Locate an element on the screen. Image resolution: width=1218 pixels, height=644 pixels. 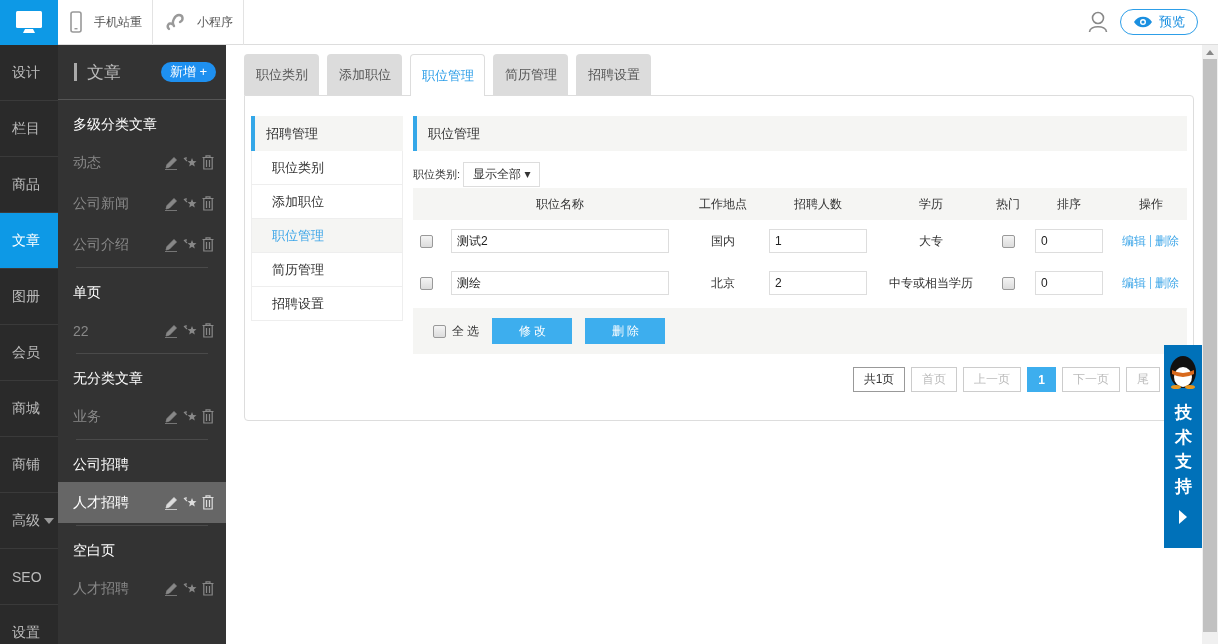
play-icon is located at coordinates (1183, 516).